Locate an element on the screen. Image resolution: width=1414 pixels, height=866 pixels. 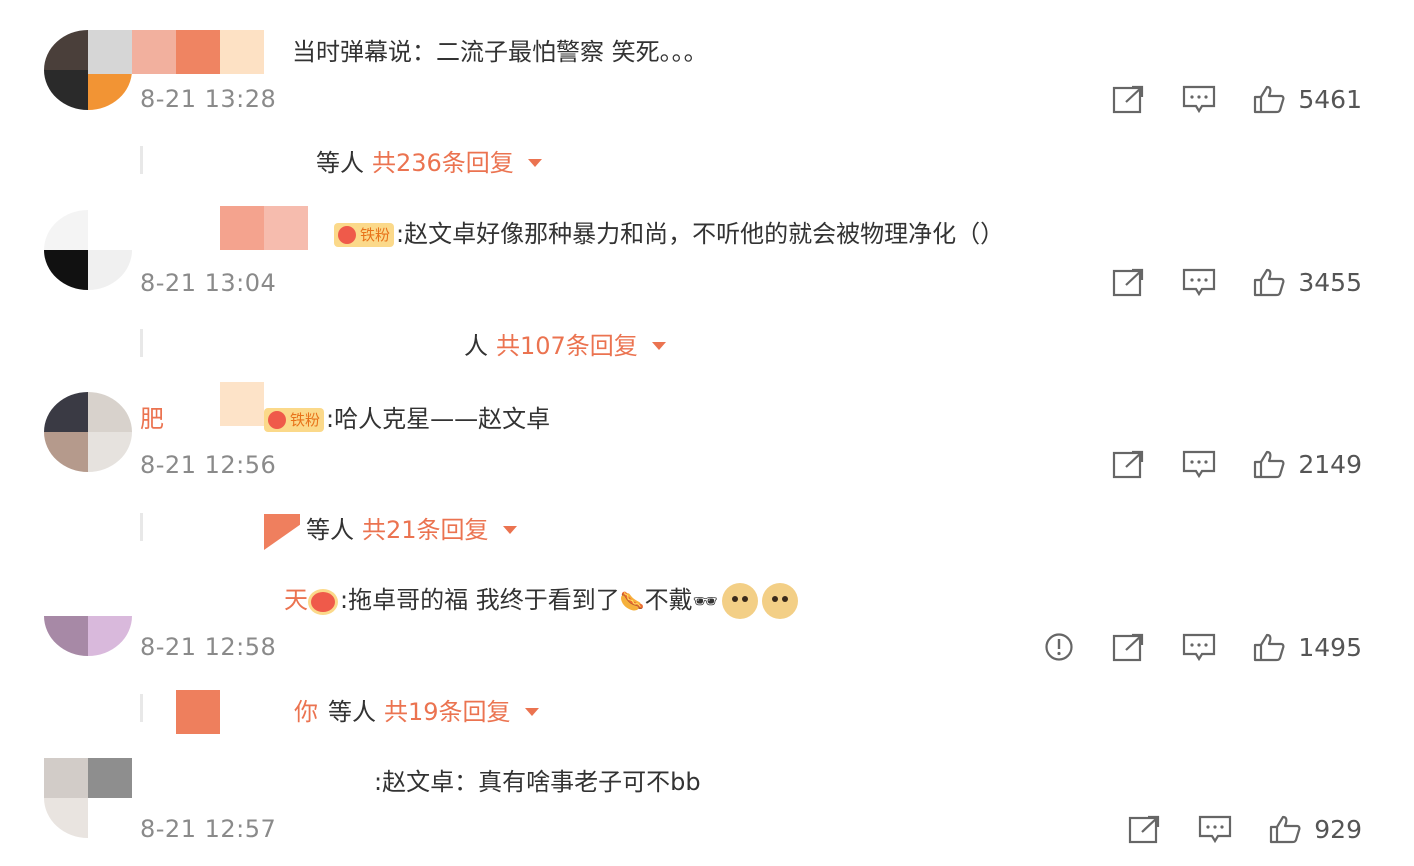
reply-summary: 人 共107条回复 is located at coordinates (565, 343).